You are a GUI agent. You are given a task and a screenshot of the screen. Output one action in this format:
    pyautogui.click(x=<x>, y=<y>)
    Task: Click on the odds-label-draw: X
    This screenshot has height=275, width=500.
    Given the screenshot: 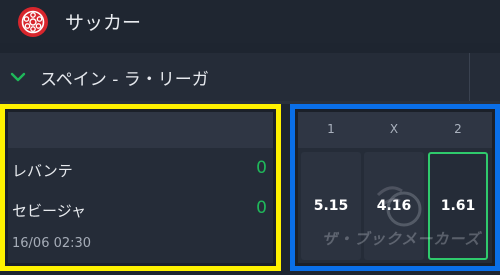 What is the action you would take?
    pyautogui.click(x=394, y=129)
    